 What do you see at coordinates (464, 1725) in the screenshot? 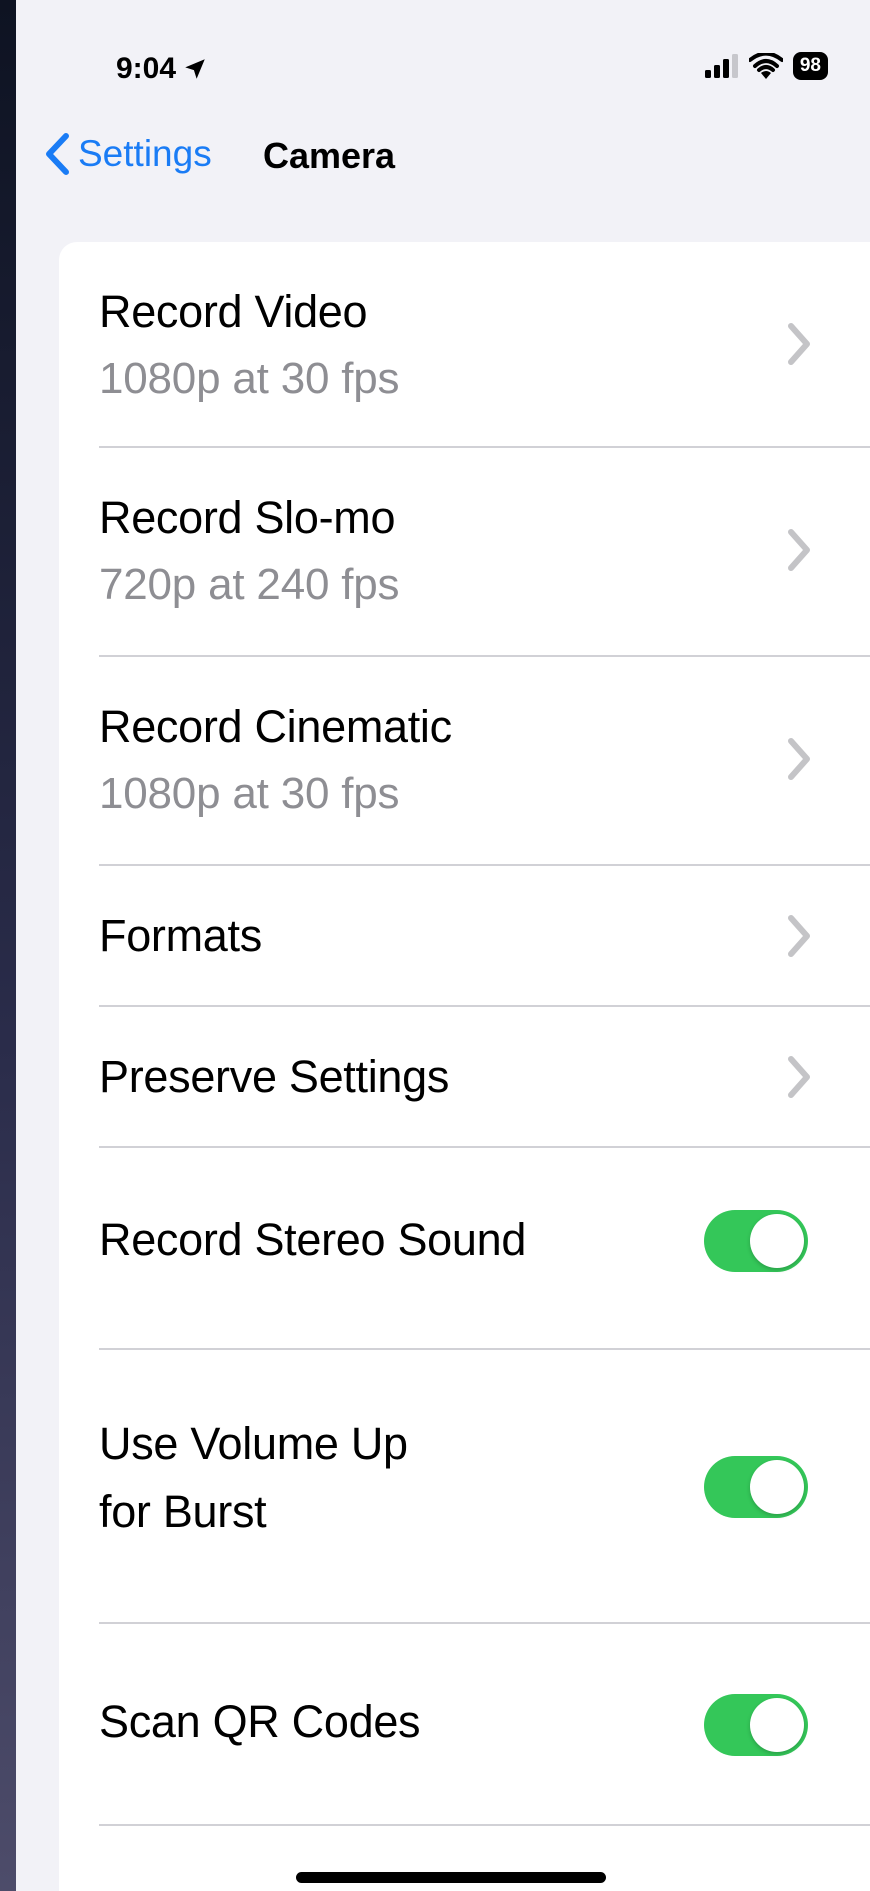
I see `scan-qr-codes-row: Scan QR Codes` at bounding box center [464, 1725].